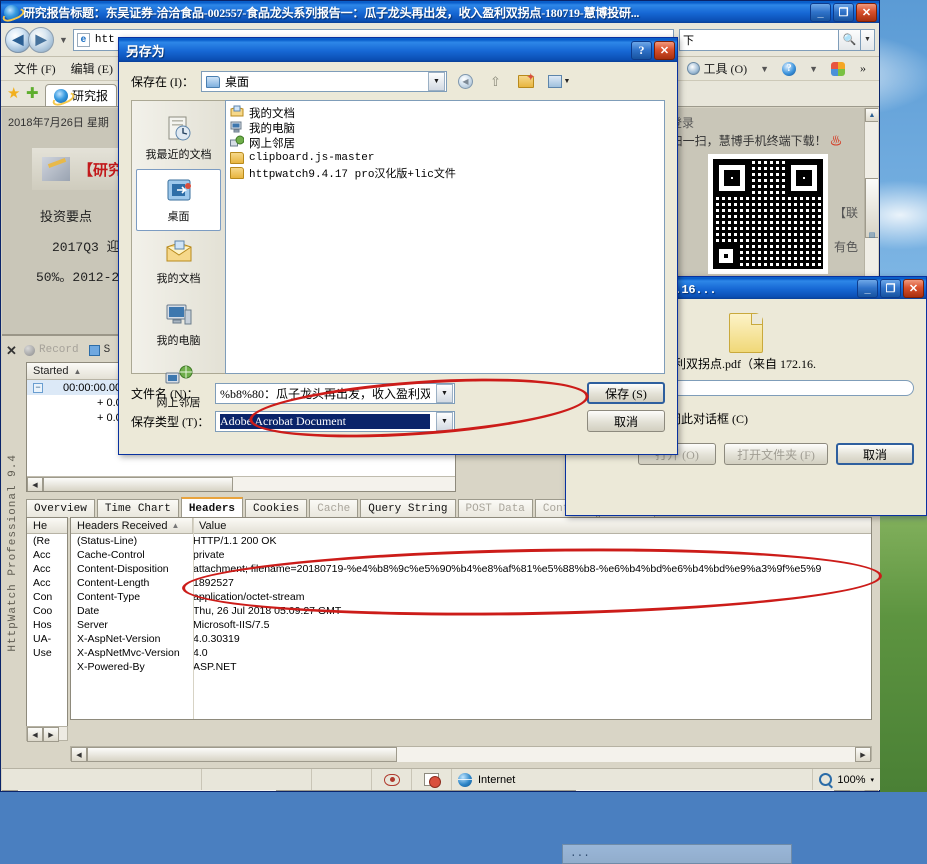 The height and width of the screenshot is (864, 927). I want to click on record-icon, so click(29, 350).